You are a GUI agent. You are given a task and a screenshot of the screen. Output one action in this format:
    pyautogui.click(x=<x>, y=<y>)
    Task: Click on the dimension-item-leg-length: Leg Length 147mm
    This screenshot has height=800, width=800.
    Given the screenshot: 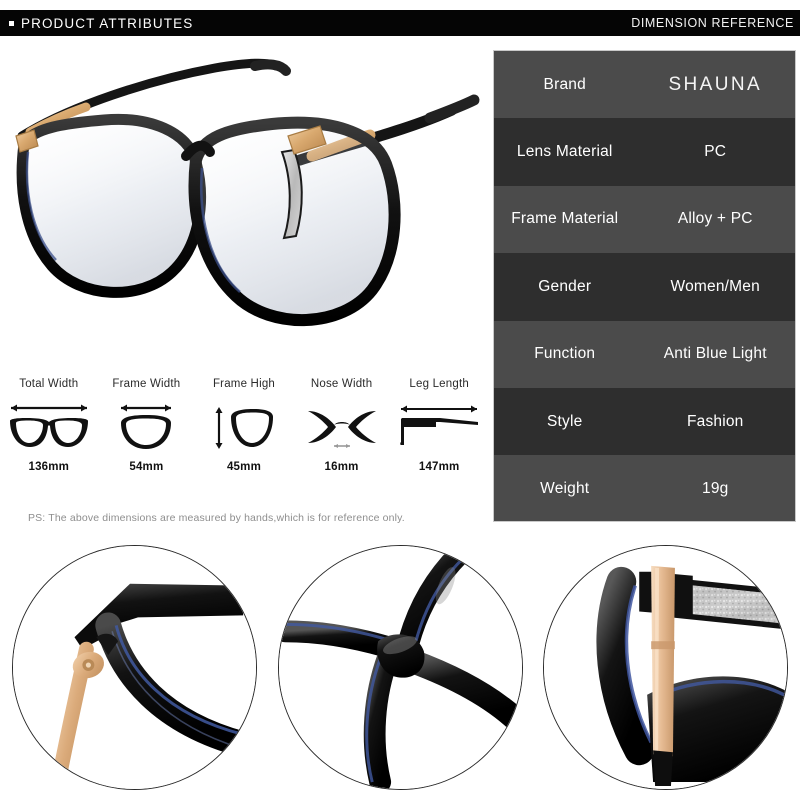 What is the action you would take?
    pyautogui.click(x=439, y=435)
    